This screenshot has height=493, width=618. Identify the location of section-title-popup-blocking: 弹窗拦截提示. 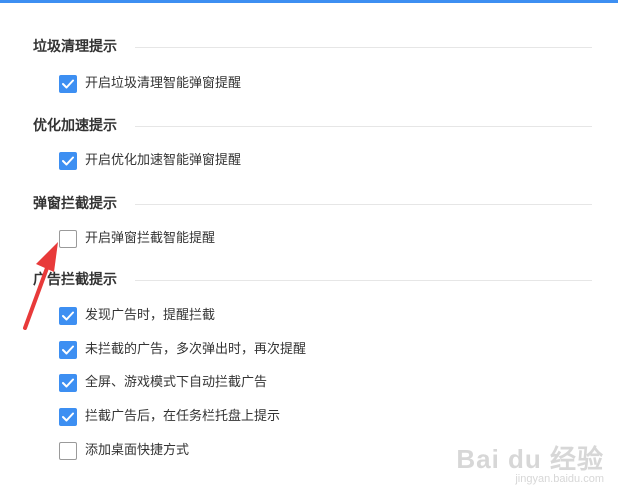
(75, 204).